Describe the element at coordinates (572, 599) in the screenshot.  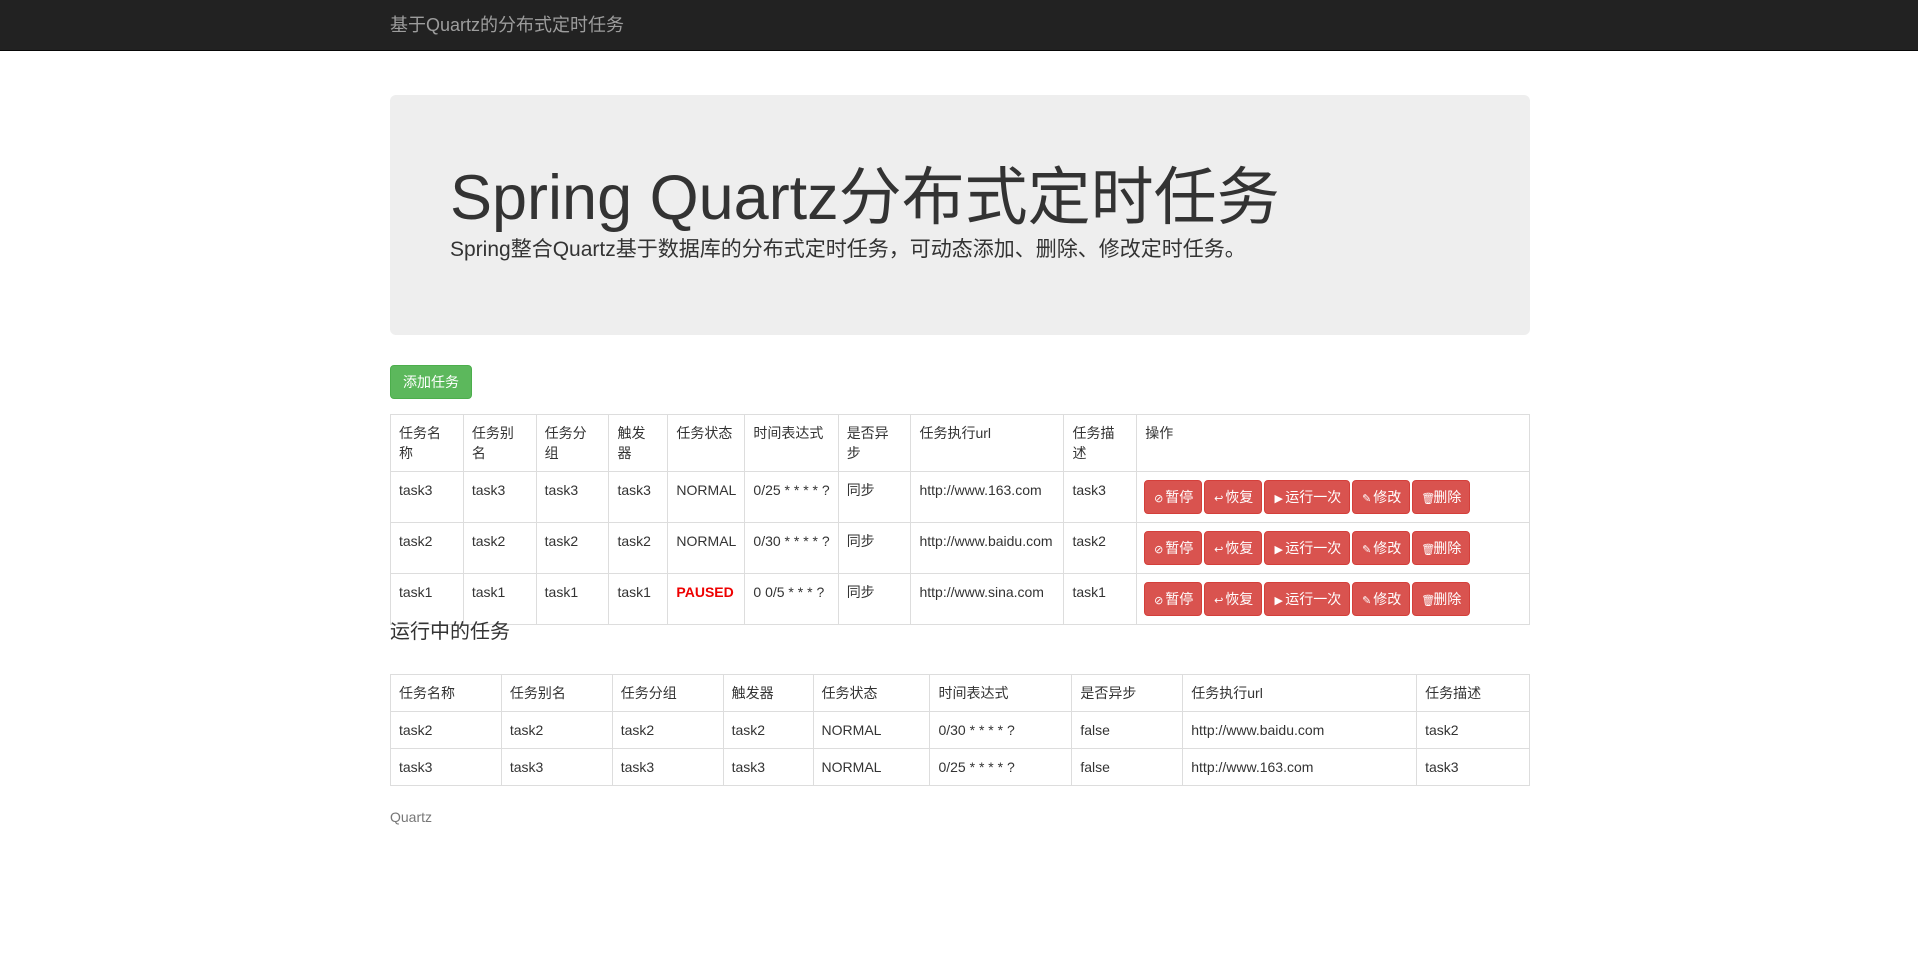
I see `task-group-cell: task1` at that location.